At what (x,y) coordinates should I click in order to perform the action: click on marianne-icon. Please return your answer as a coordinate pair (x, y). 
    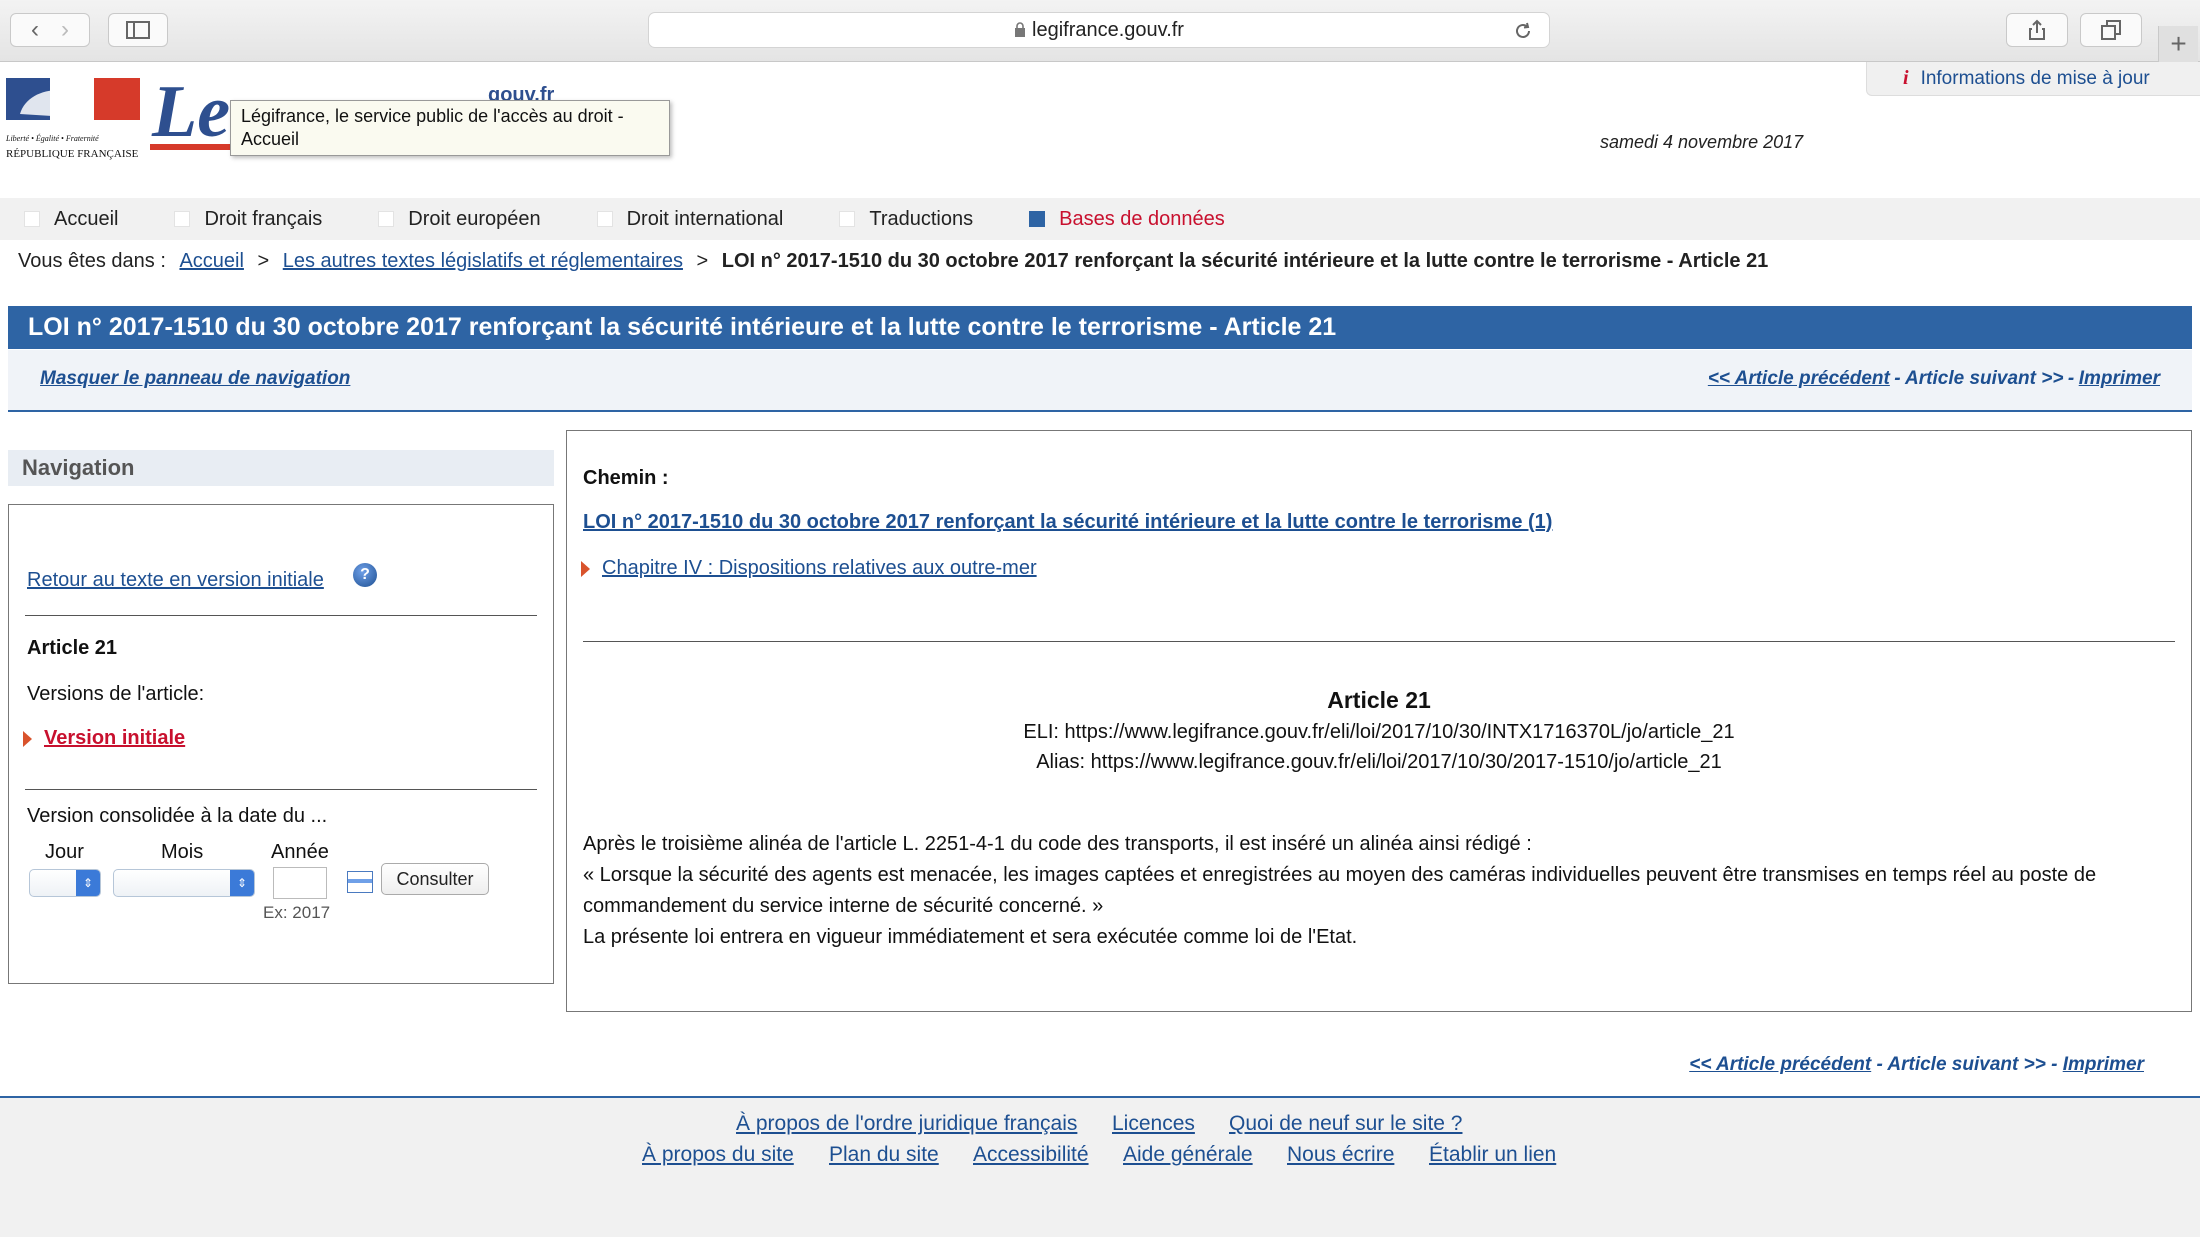
    Looking at the image, I should click on (73, 99).